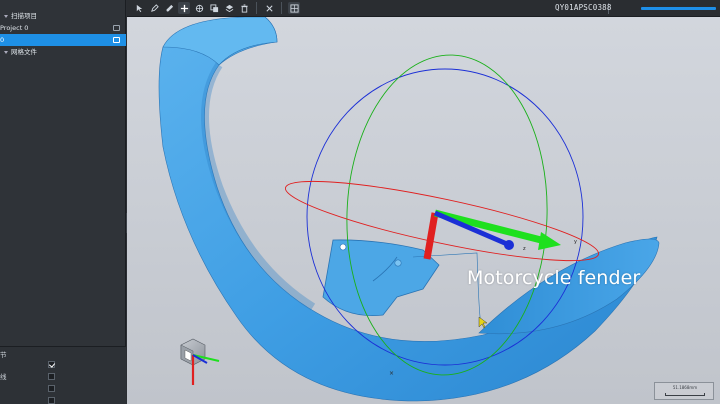  I want to click on close-icon, so click(269, 8).